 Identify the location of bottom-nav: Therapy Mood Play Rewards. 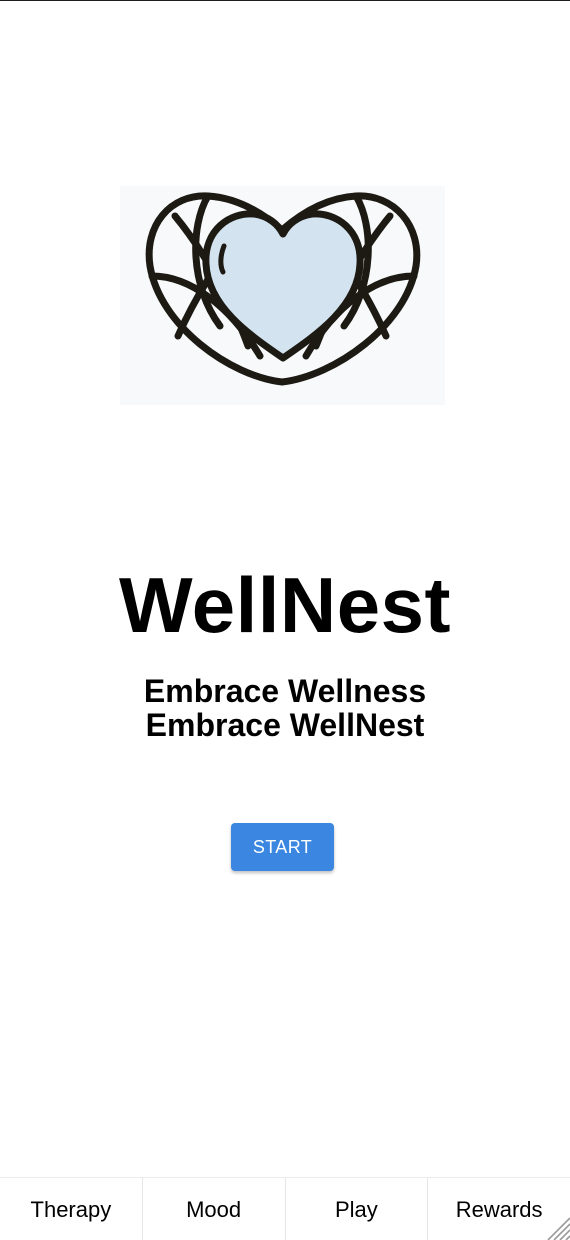
(285, 1208).